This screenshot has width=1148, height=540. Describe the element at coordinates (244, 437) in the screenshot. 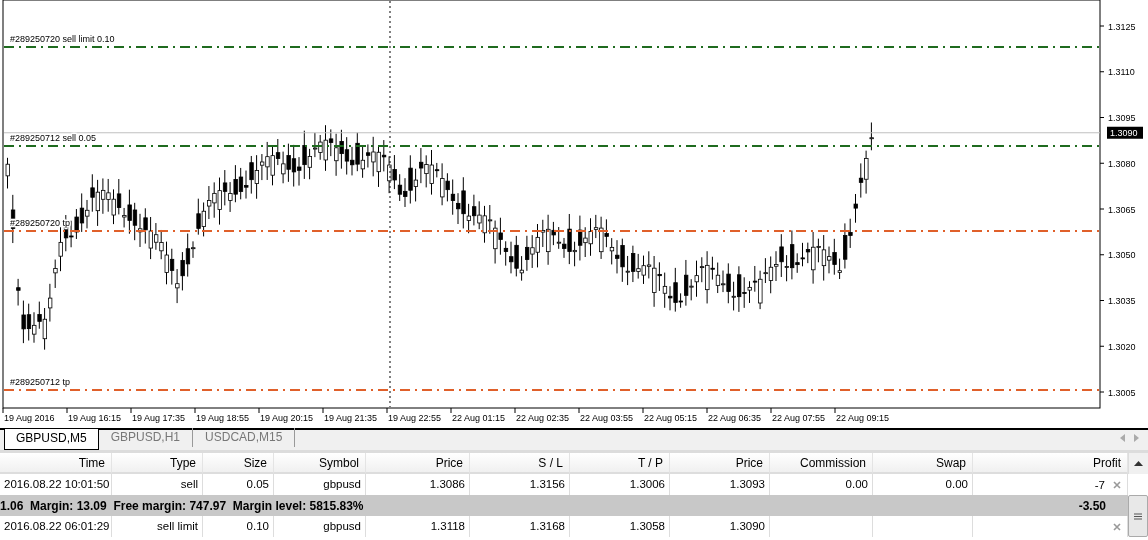

I see `chart-tab: USDCAD,M15` at that location.